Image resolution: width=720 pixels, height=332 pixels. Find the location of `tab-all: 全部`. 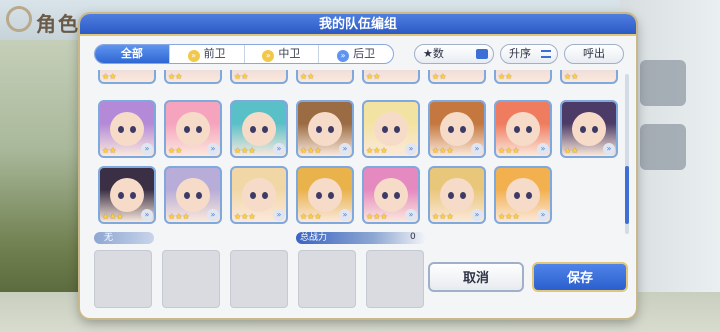

tab-all: 全部 is located at coordinates (132, 54).